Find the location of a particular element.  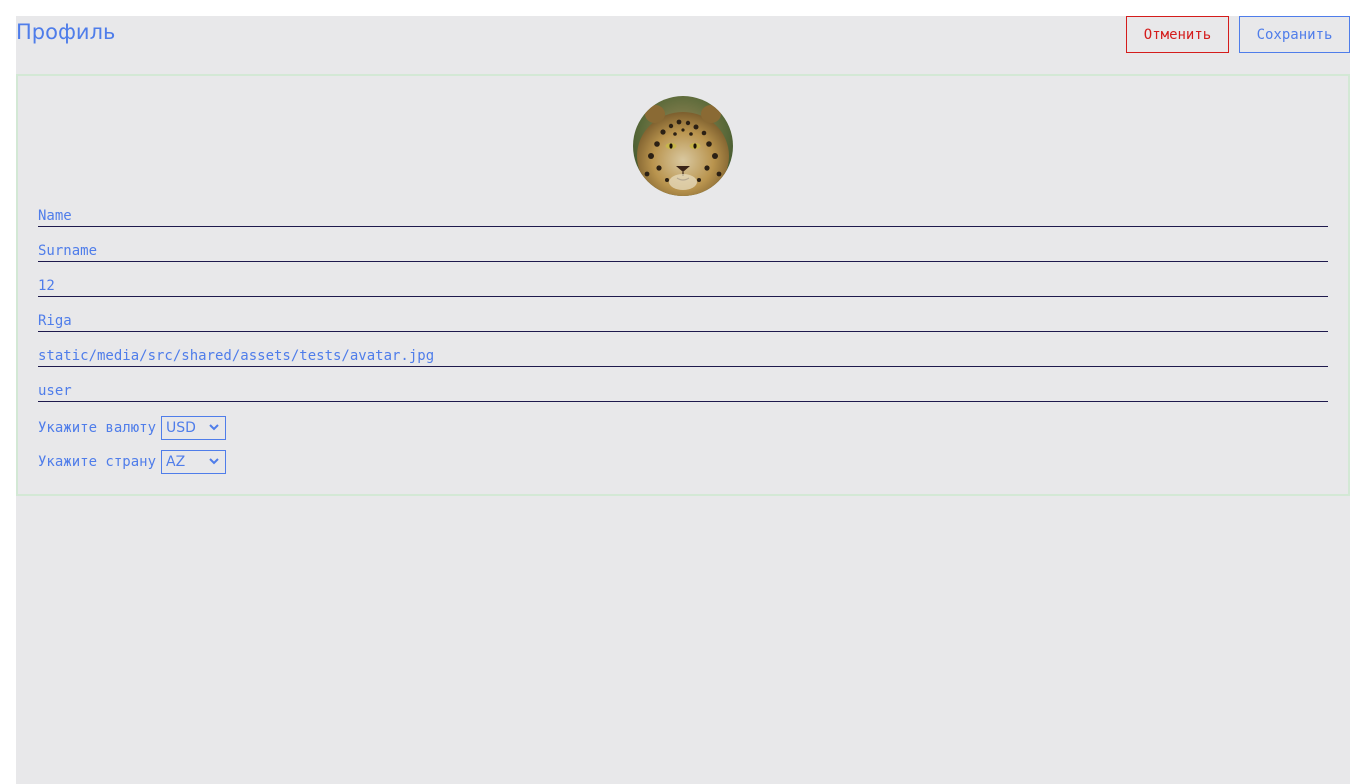

currency-select: USD is located at coordinates (194, 428).